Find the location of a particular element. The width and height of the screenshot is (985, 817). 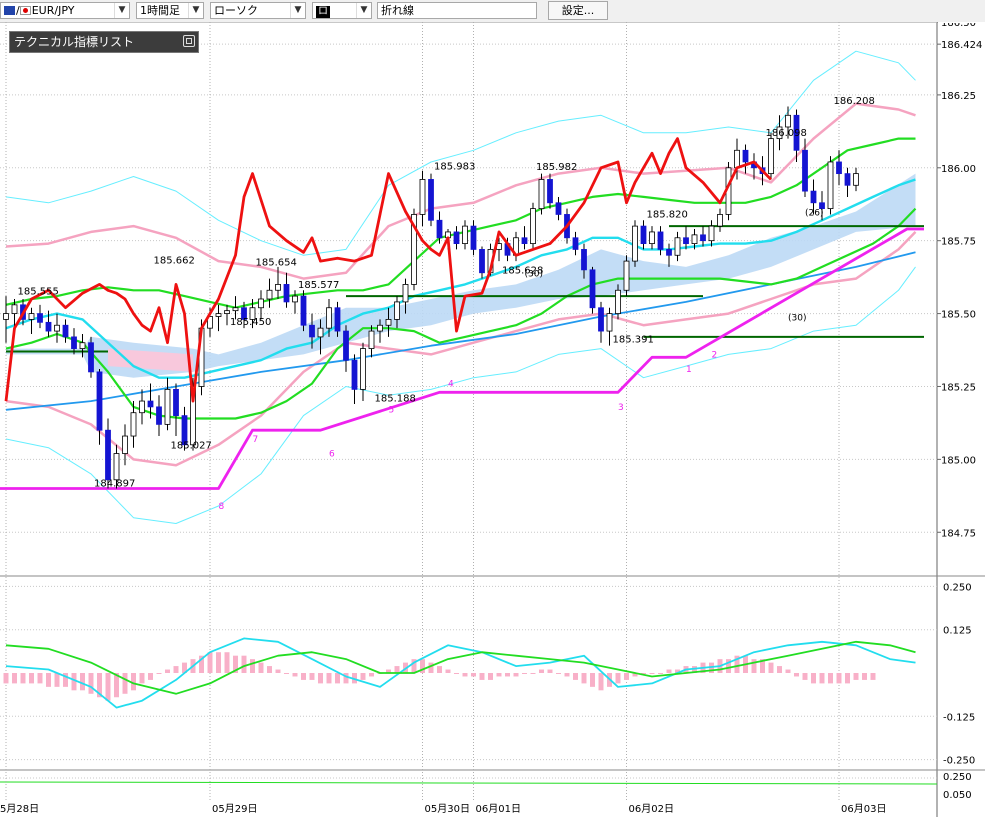

chart-style-select: ローソク ▼ is located at coordinates (258, 10).